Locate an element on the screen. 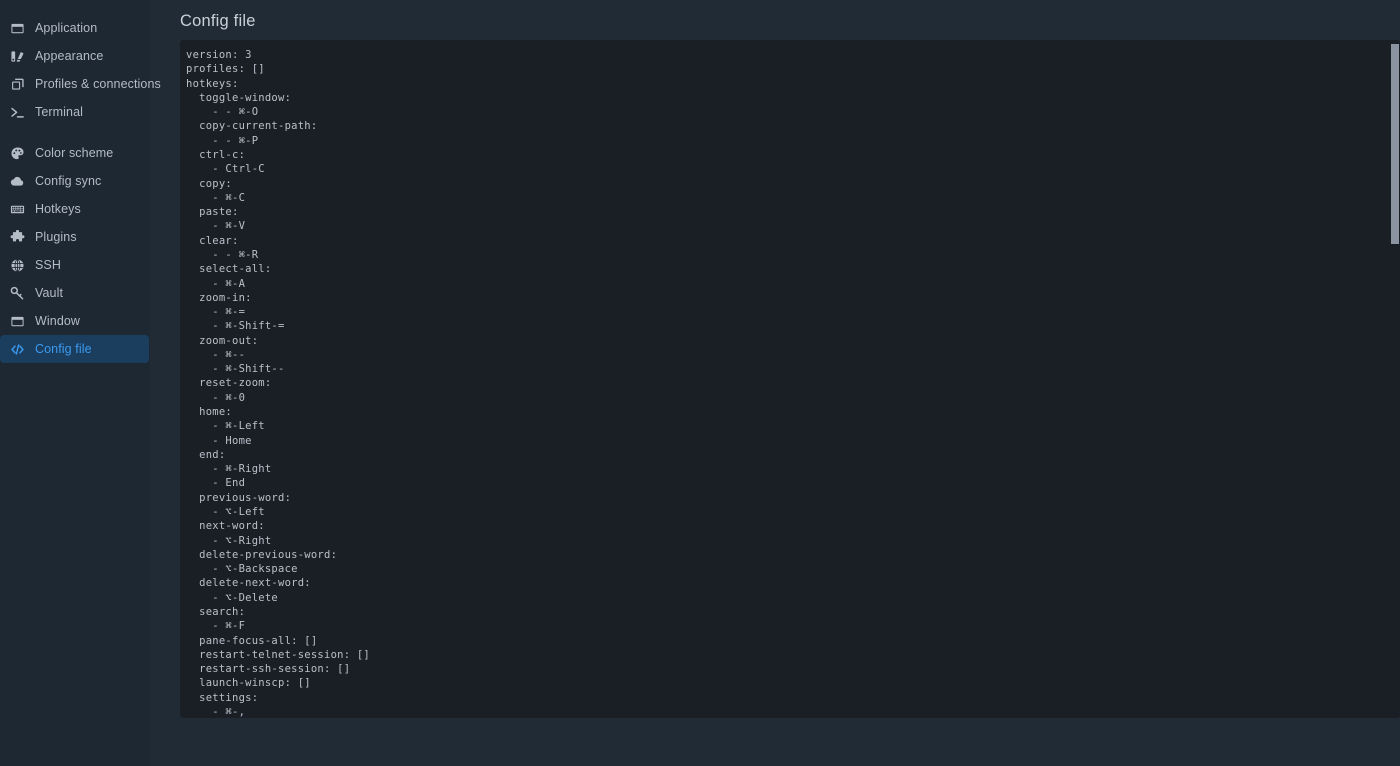 The image size is (1400, 766). sidebar-item-terminal: Terminal is located at coordinates (74, 112).